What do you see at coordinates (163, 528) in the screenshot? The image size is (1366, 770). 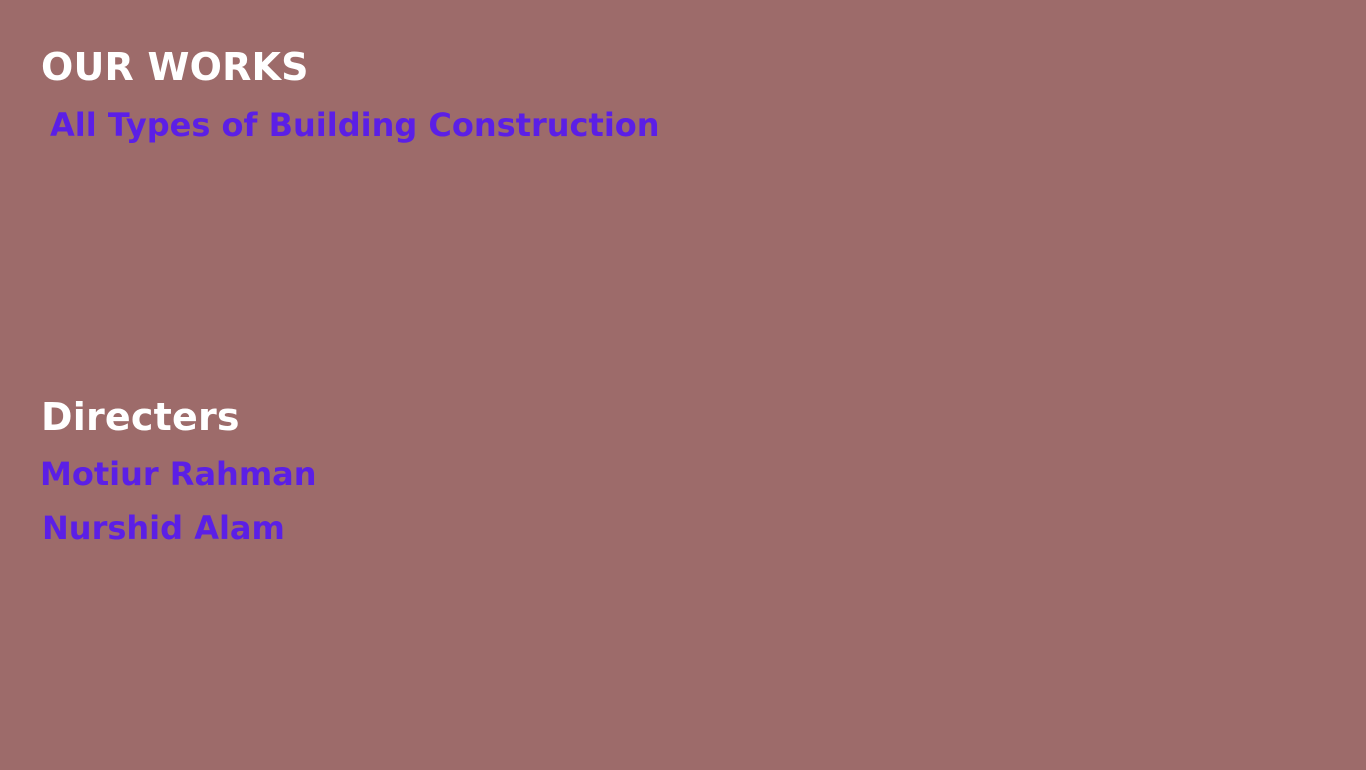 I see `director-name: Nurshid Alam` at bounding box center [163, 528].